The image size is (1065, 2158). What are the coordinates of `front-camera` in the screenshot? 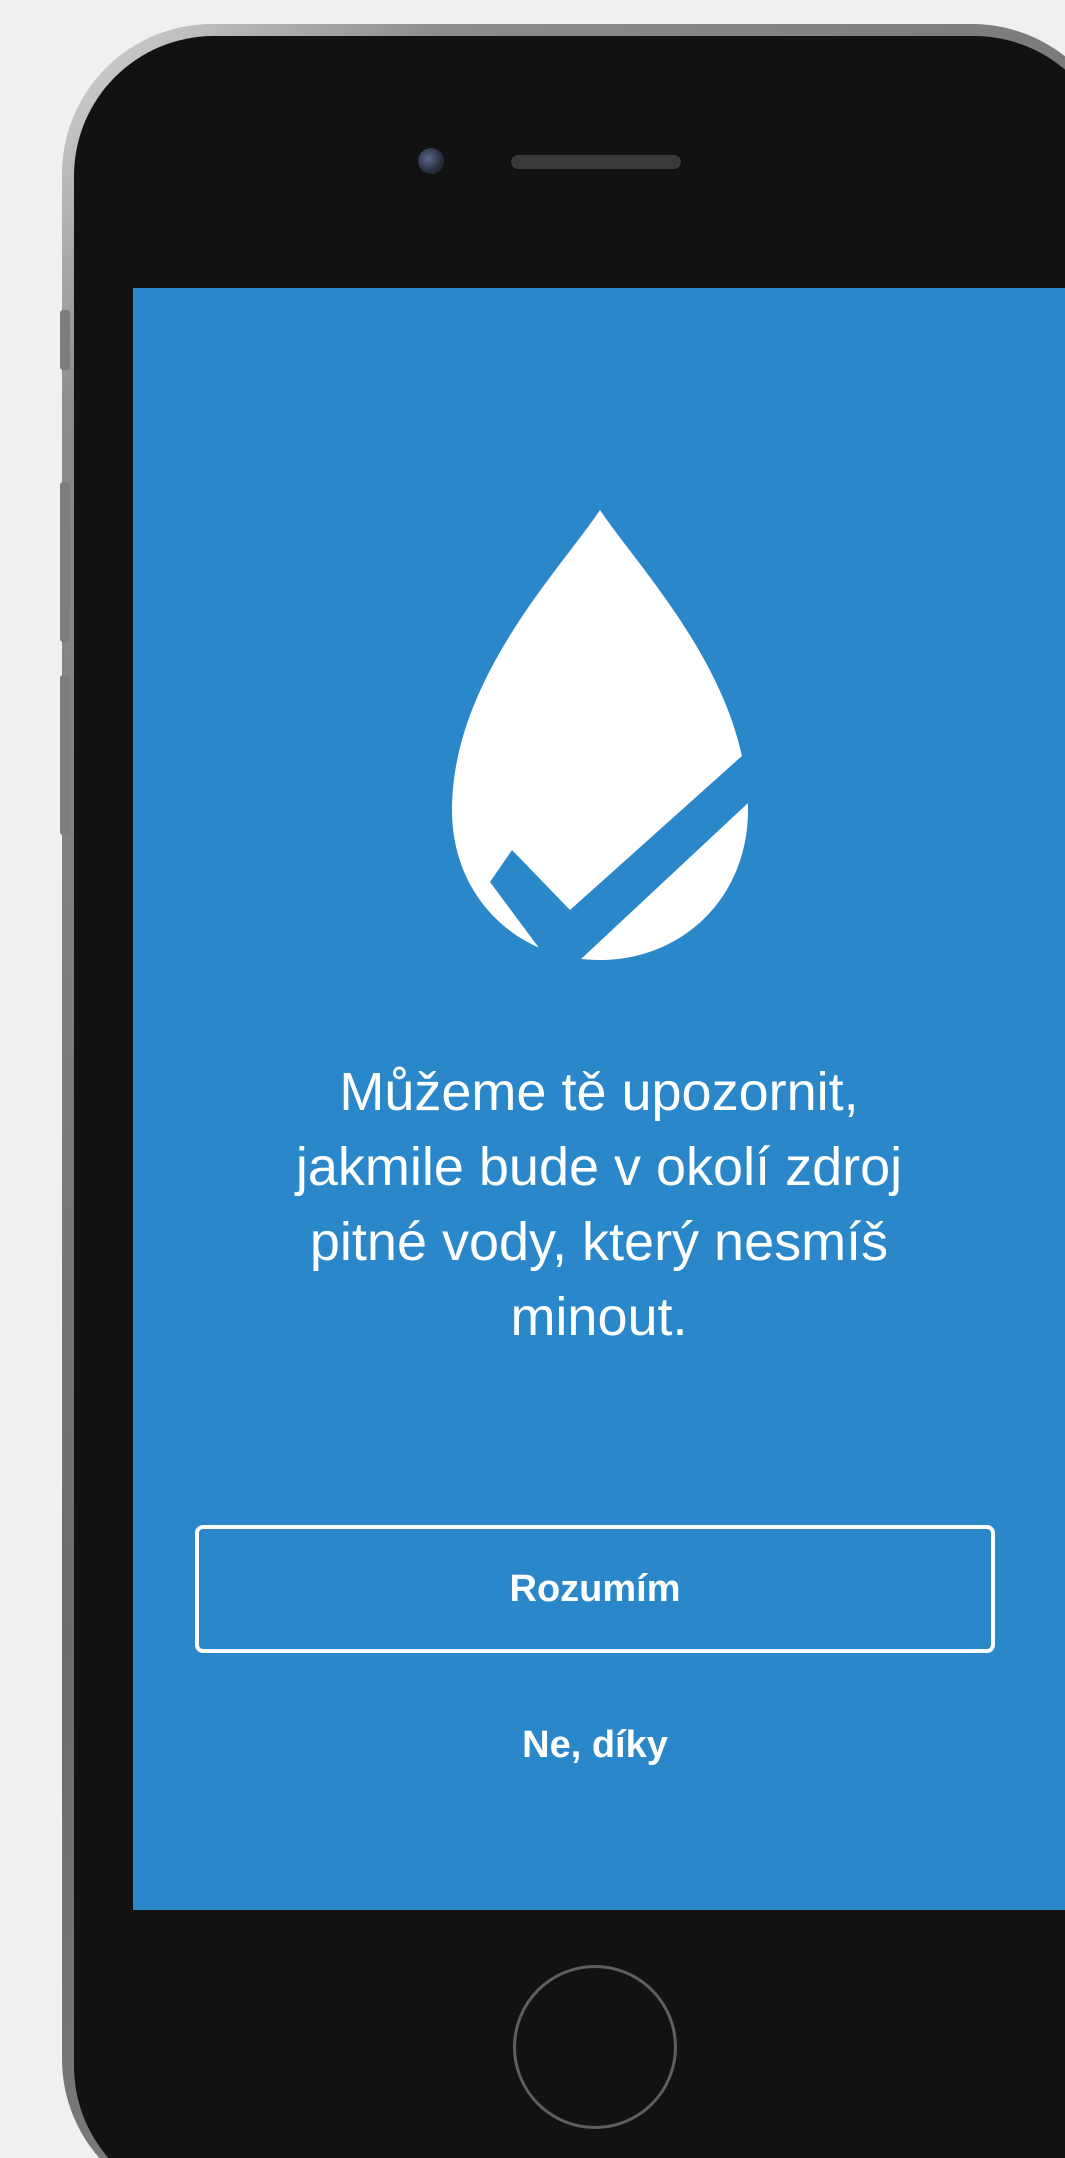 It's located at (431, 161).